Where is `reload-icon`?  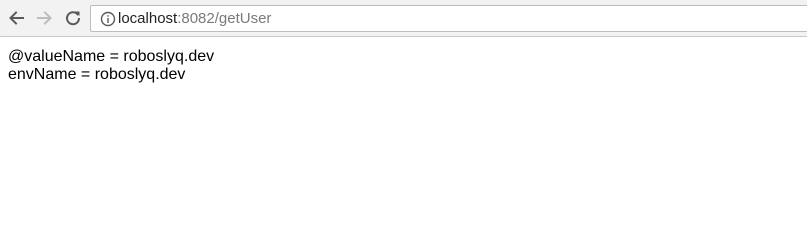
reload-icon is located at coordinates (73, 18).